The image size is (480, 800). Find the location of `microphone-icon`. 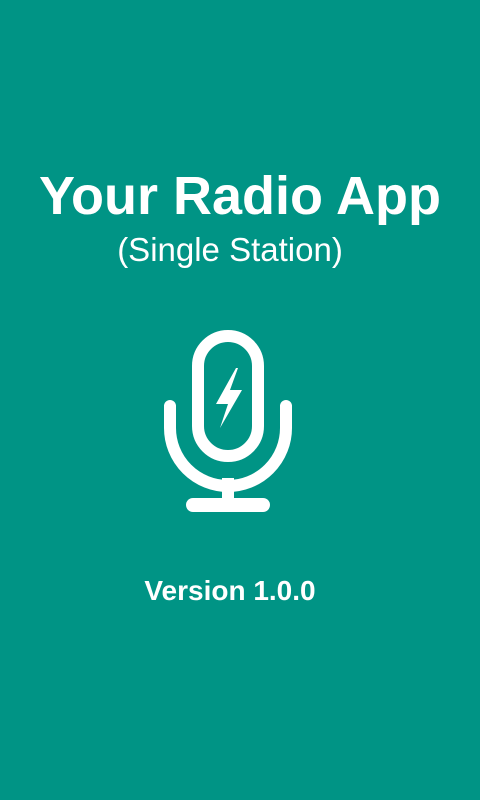

microphone-icon is located at coordinates (228, 421).